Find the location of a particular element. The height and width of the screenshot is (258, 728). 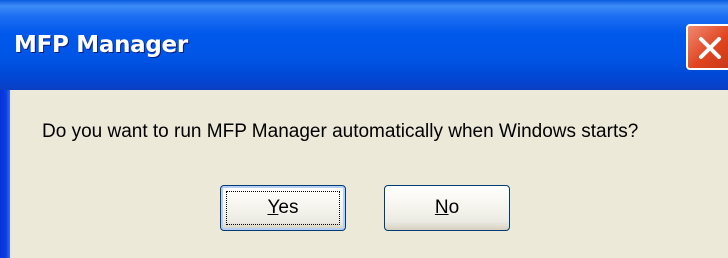

no-button-label: No is located at coordinates (447, 208).